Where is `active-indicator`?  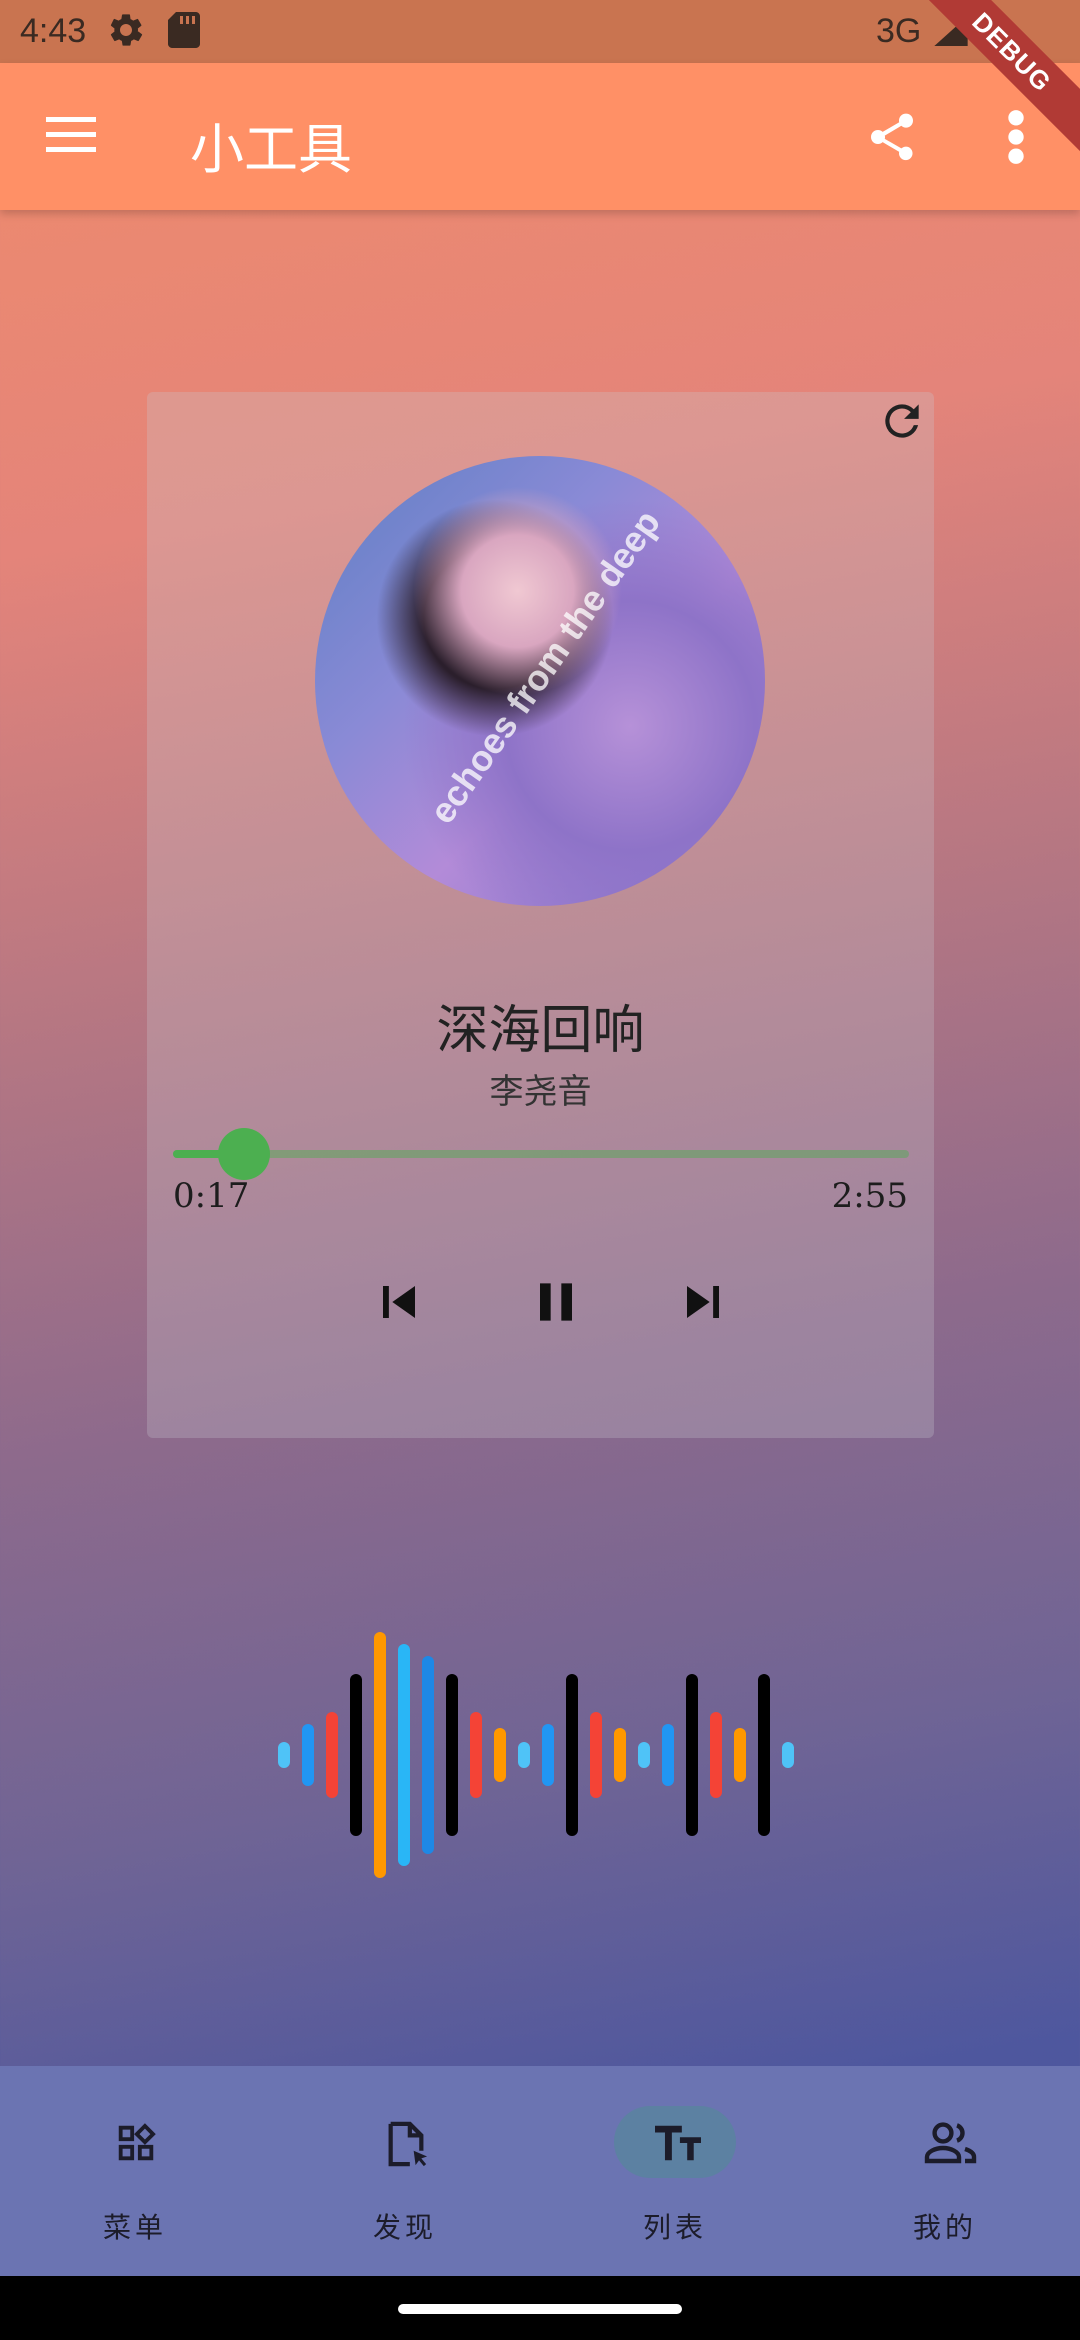
active-indicator is located at coordinates (675, 2142).